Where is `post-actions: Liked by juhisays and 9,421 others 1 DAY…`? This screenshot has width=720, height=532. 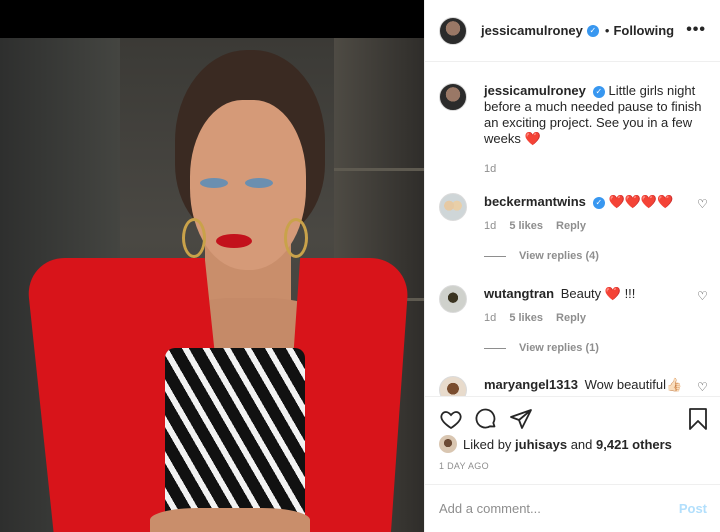
post-actions: Liked by juhisays and 9,421 others 1 DAY… is located at coordinates (572, 440).